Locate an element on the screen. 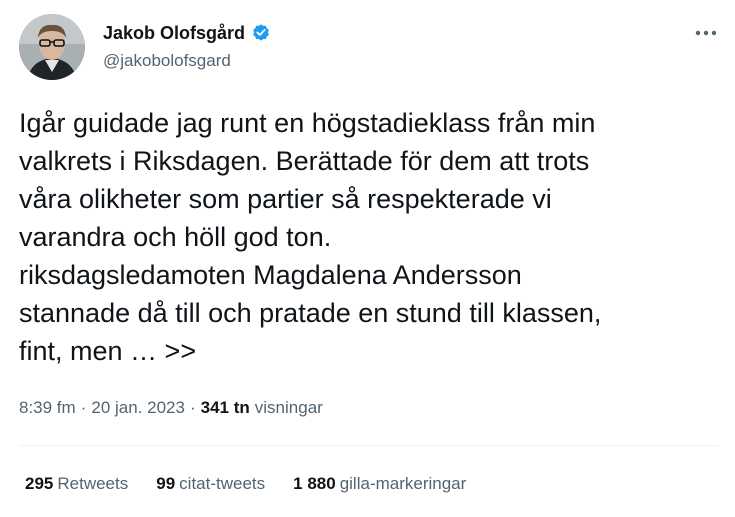 The width and height of the screenshot is (735, 517). likes-count: 1 880 is located at coordinates (314, 483).